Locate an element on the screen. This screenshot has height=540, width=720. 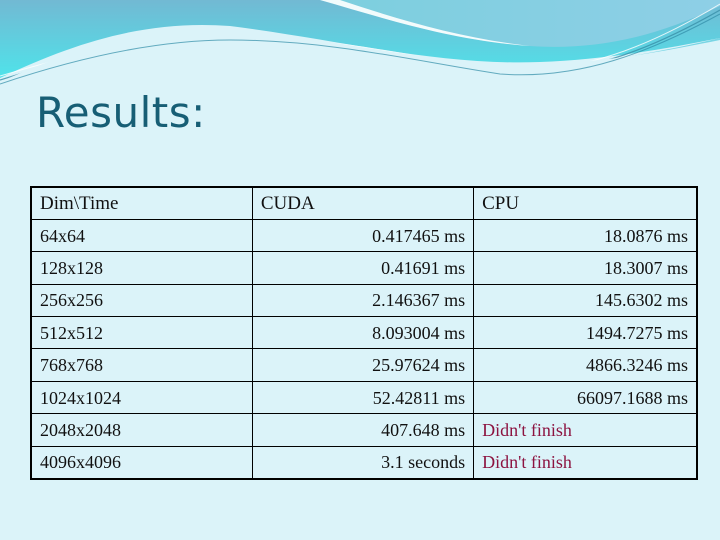
dim-cell: 4096x4096 is located at coordinates (141, 462).